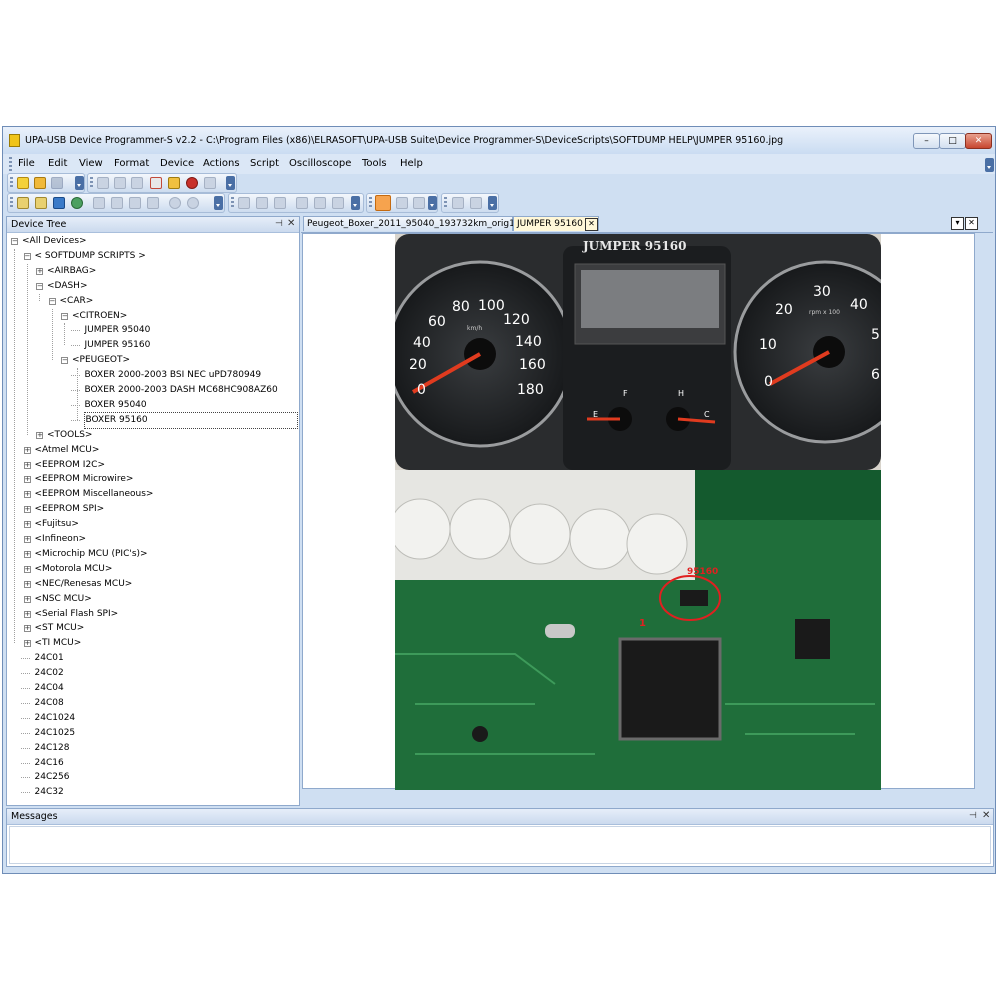 The height and width of the screenshot is (1000, 1000). What do you see at coordinates (591, 224) in the screenshot?
I see `tab-close-icon: ✕` at bounding box center [591, 224].